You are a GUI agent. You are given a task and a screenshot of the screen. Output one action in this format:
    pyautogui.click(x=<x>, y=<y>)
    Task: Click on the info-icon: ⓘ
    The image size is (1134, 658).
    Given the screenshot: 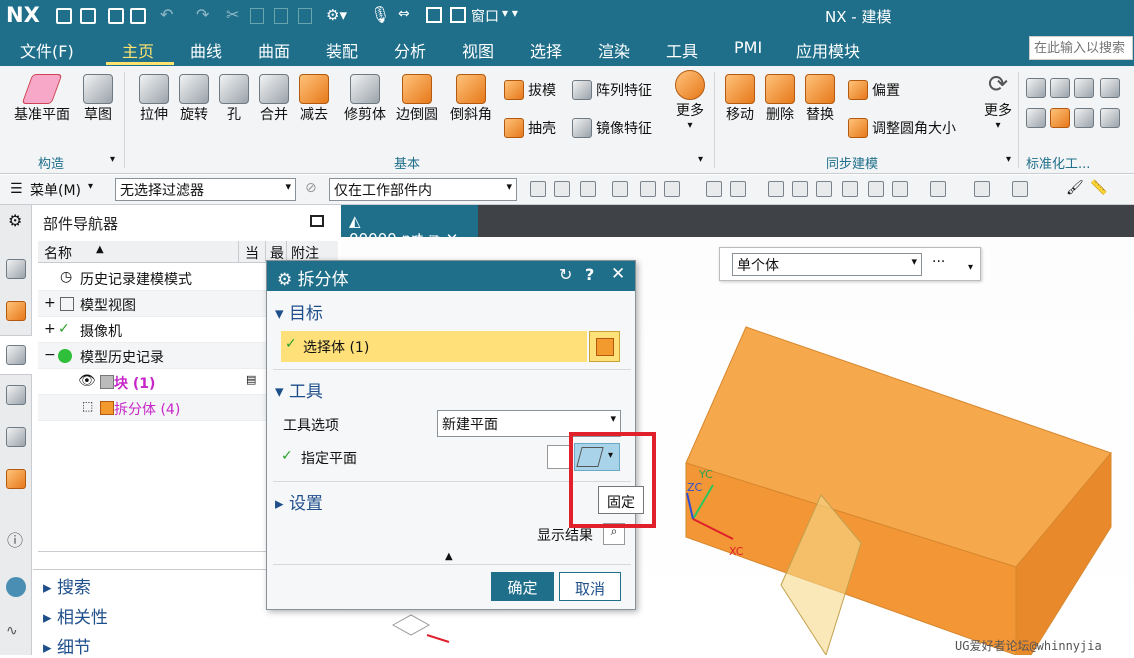 What is the action you would take?
    pyautogui.click(x=15, y=539)
    